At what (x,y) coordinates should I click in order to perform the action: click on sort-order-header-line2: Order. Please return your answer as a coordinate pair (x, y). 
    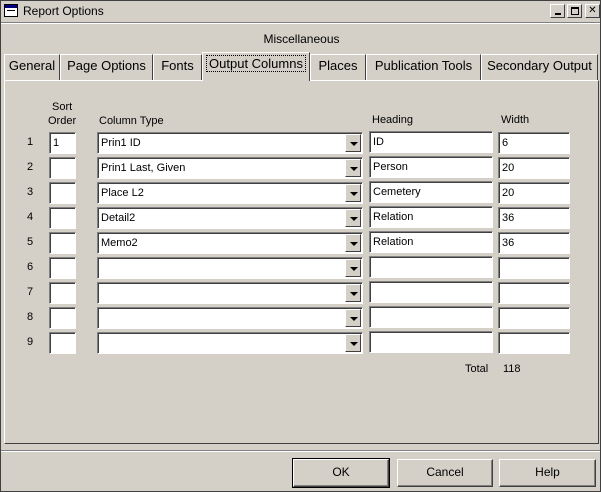
    Looking at the image, I should click on (62, 121).